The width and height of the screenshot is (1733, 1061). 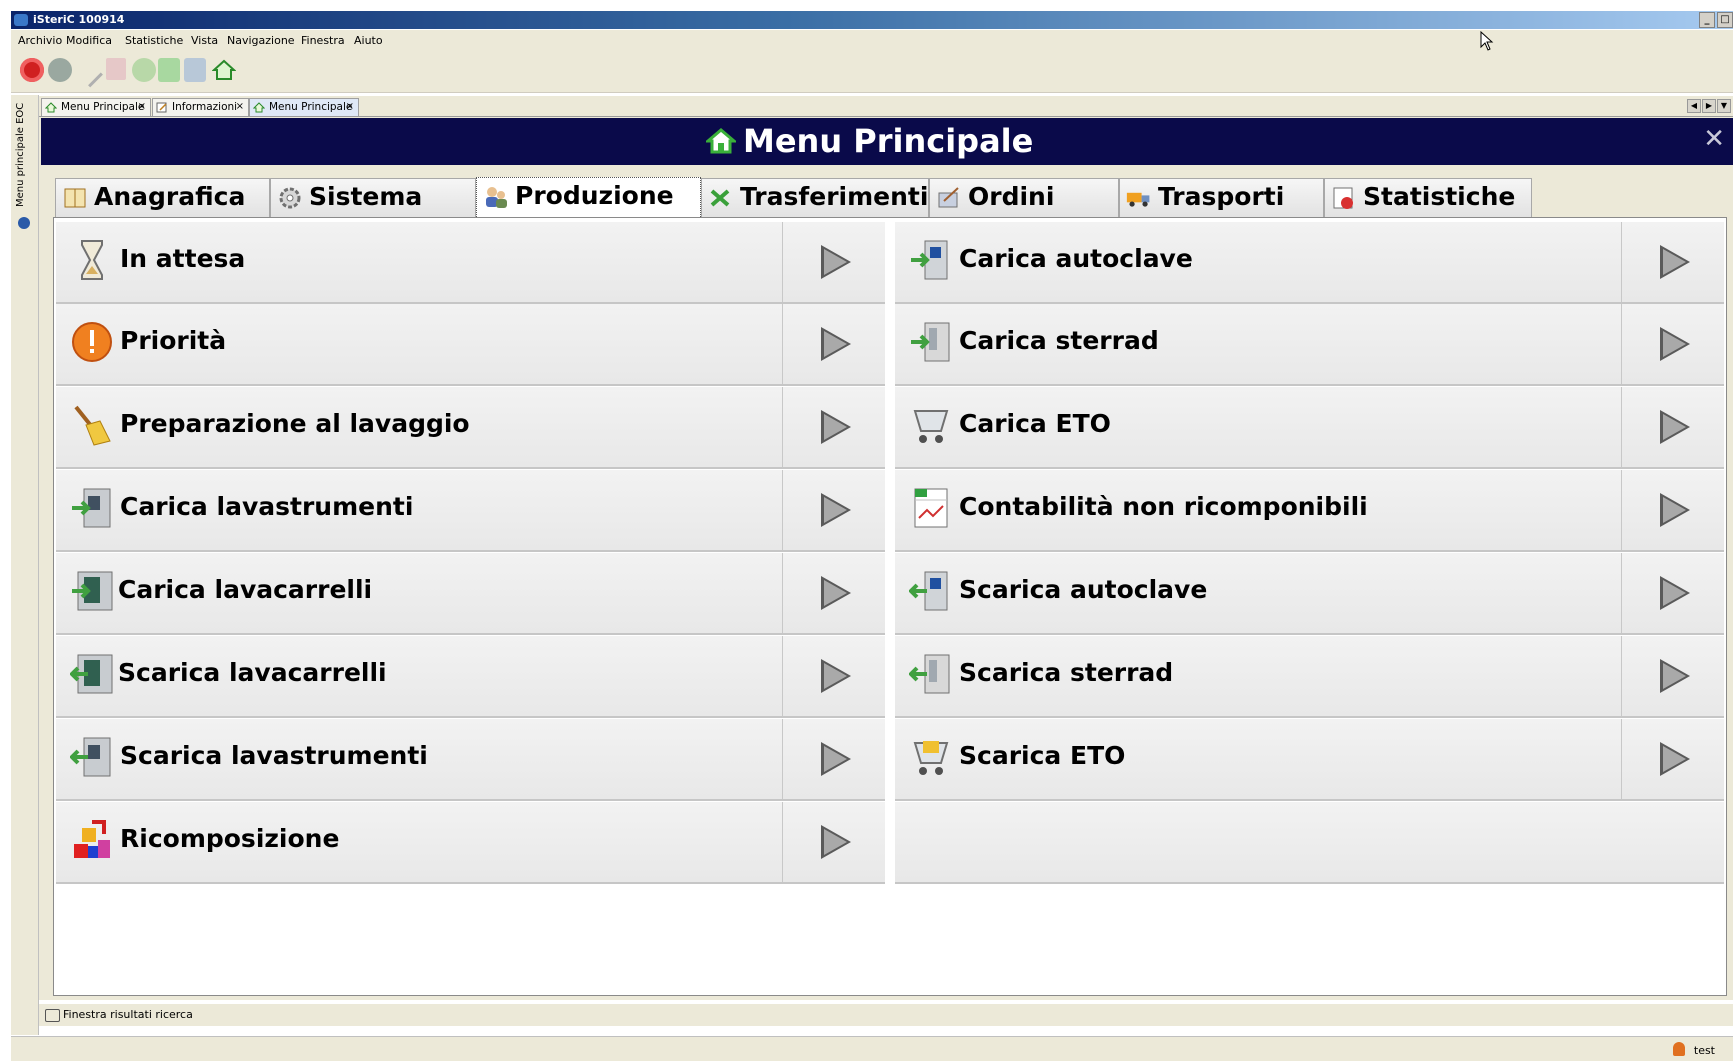 What do you see at coordinates (1024, 197) in the screenshot?
I see `tab-ordini: Ordini` at bounding box center [1024, 197].